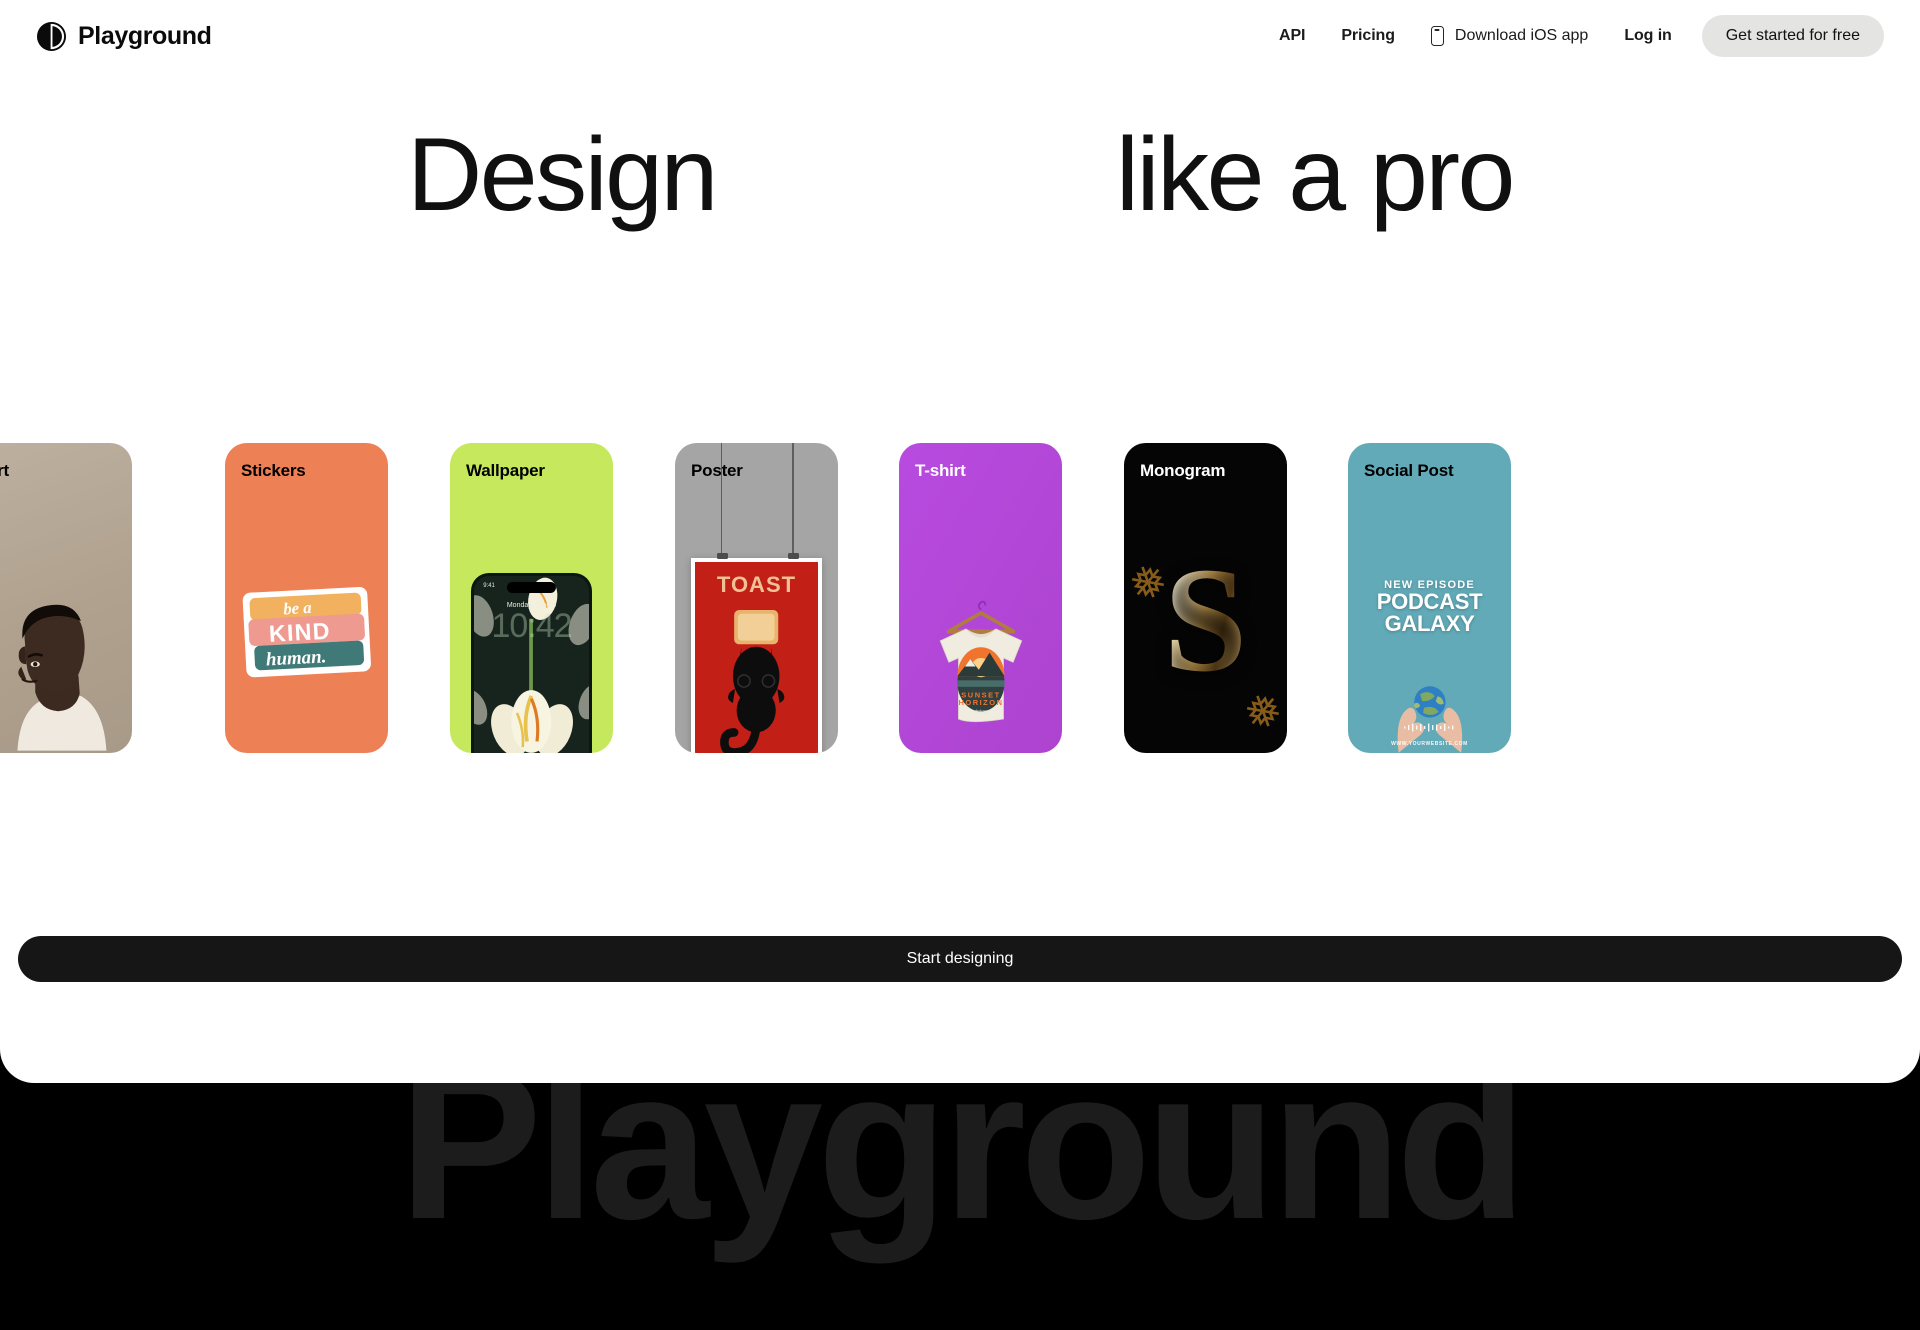  Describe the element at coordinates (1521, 35) in the screenshot. I see `download-ios-app-label: Download iOS app` at that location.